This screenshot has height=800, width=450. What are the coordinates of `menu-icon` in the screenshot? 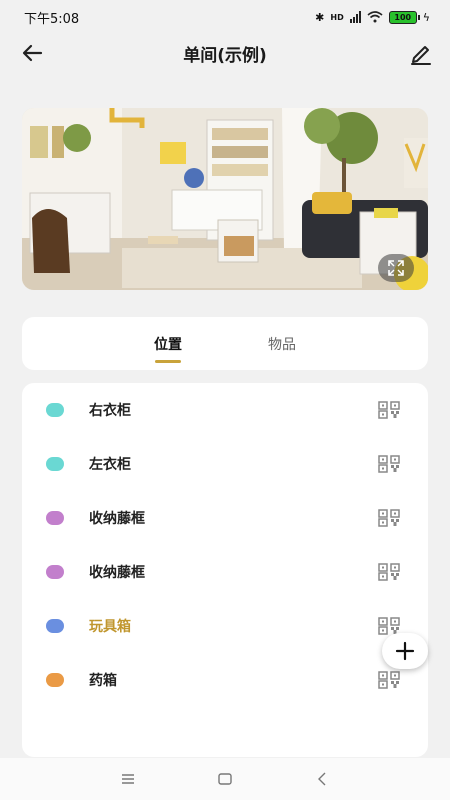 It's located at (128, 779).